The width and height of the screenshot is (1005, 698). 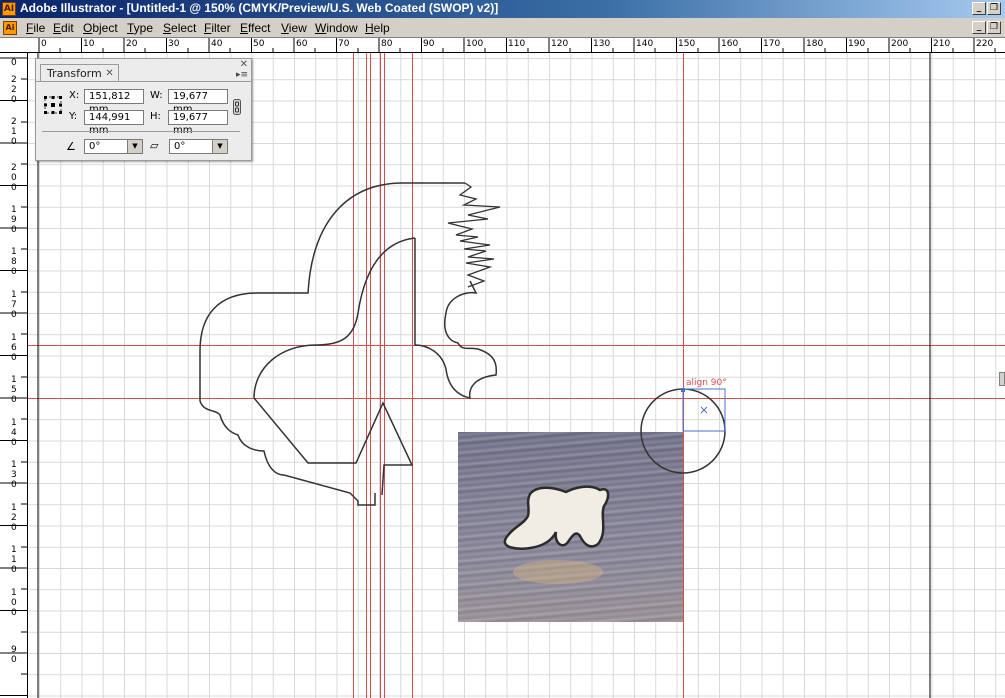 What do you see at coordinates (114, 123) in the screenshot?
I see `y-position-field: 144,991 mm` at bounding box center [114, 123].